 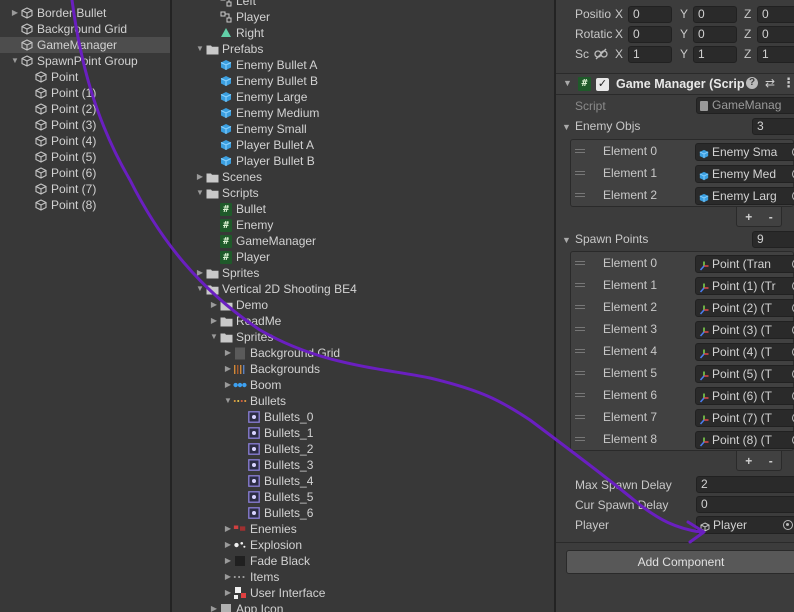 I want to click on spawn-points-element-row: Element 6 Point (6) (T, so click(x=682, y=396).